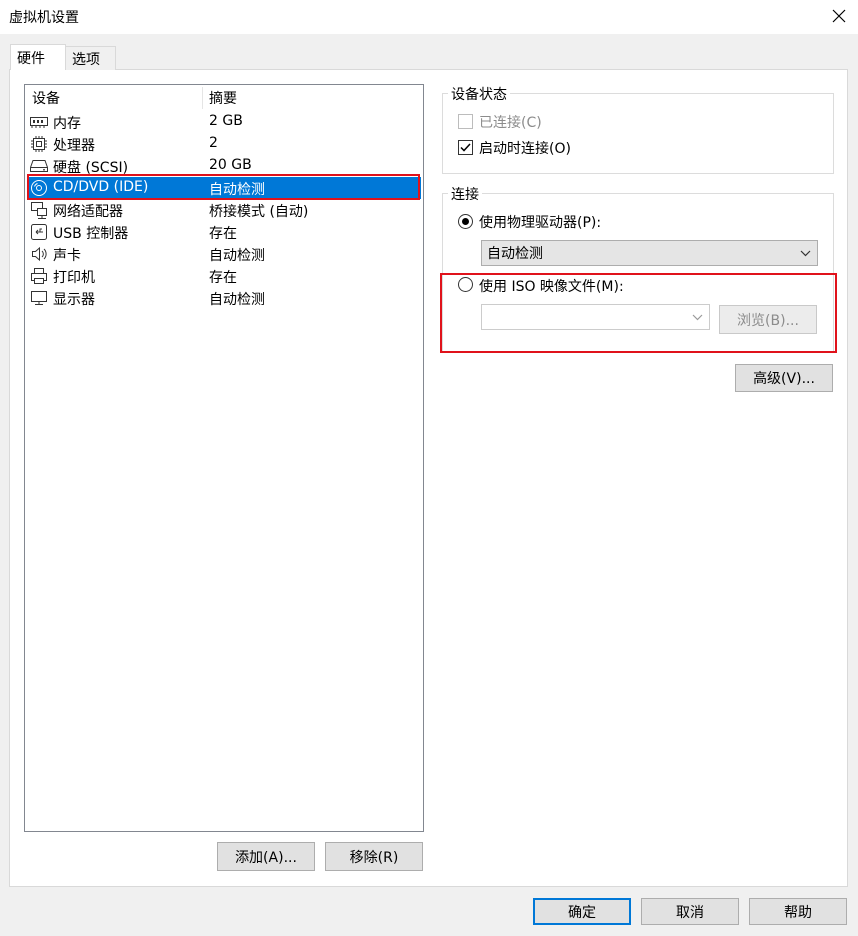 Image resolution: width=858 pixels, height=936 pixels. I want to click on connect-at-power-on-checkbox, so click(465, 147).